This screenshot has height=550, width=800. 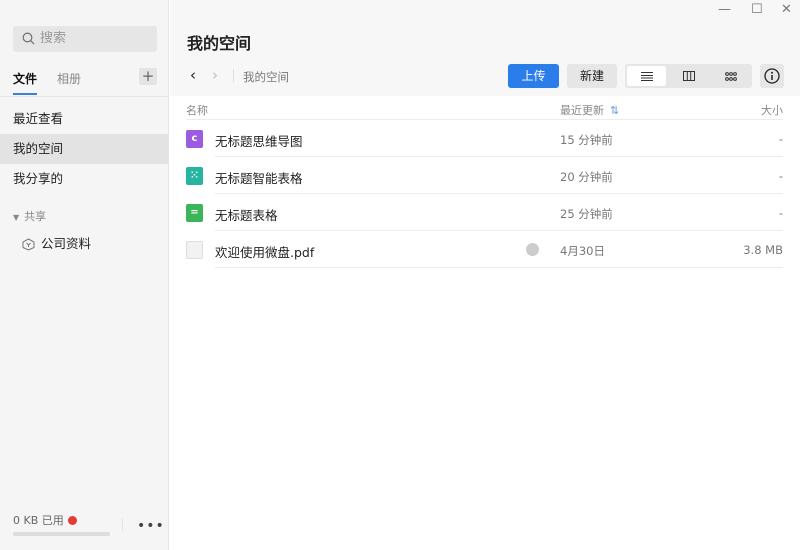 I want to click on cloud-icon, so click(x=532, y=249).